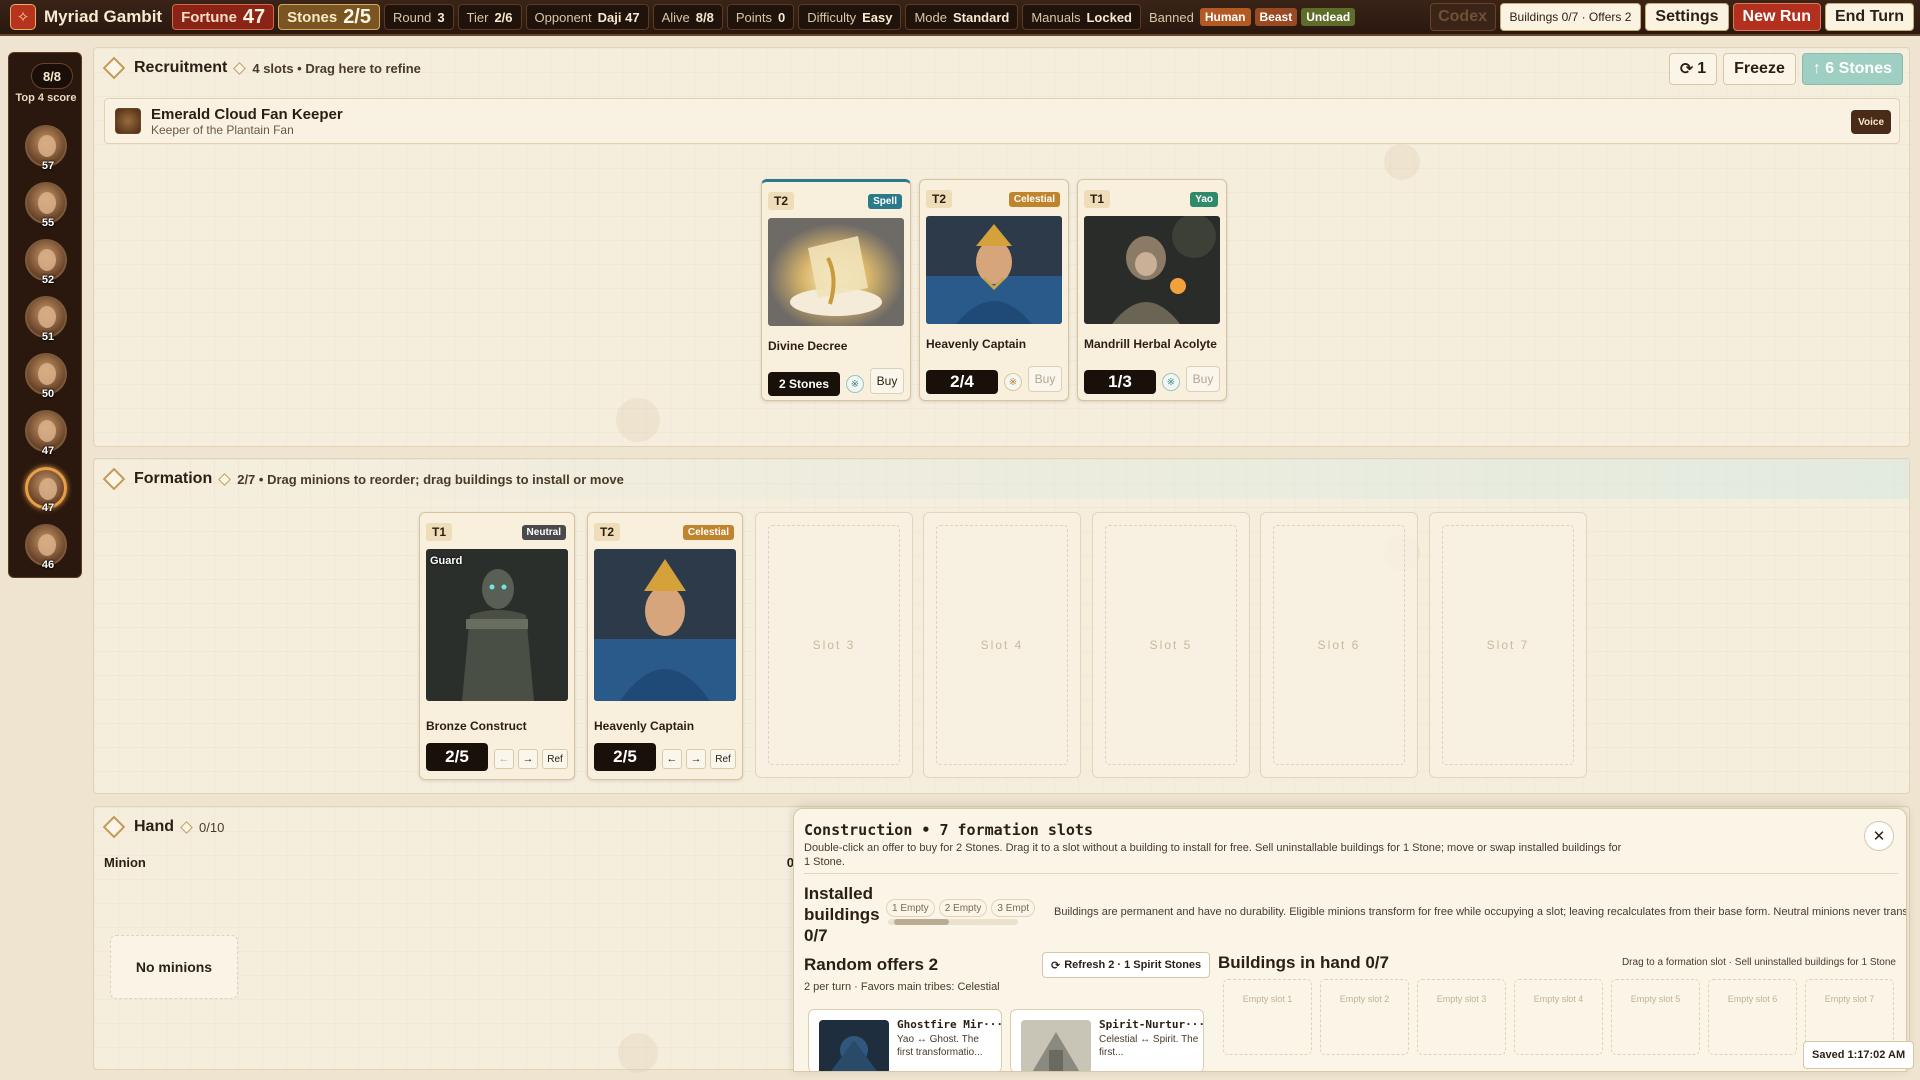 This screenshot has width=1920, height=1080. What do you see at coordinates (48, 394) in the screenshot?
I see `player-score: 50` at bounding box center [48, 394].